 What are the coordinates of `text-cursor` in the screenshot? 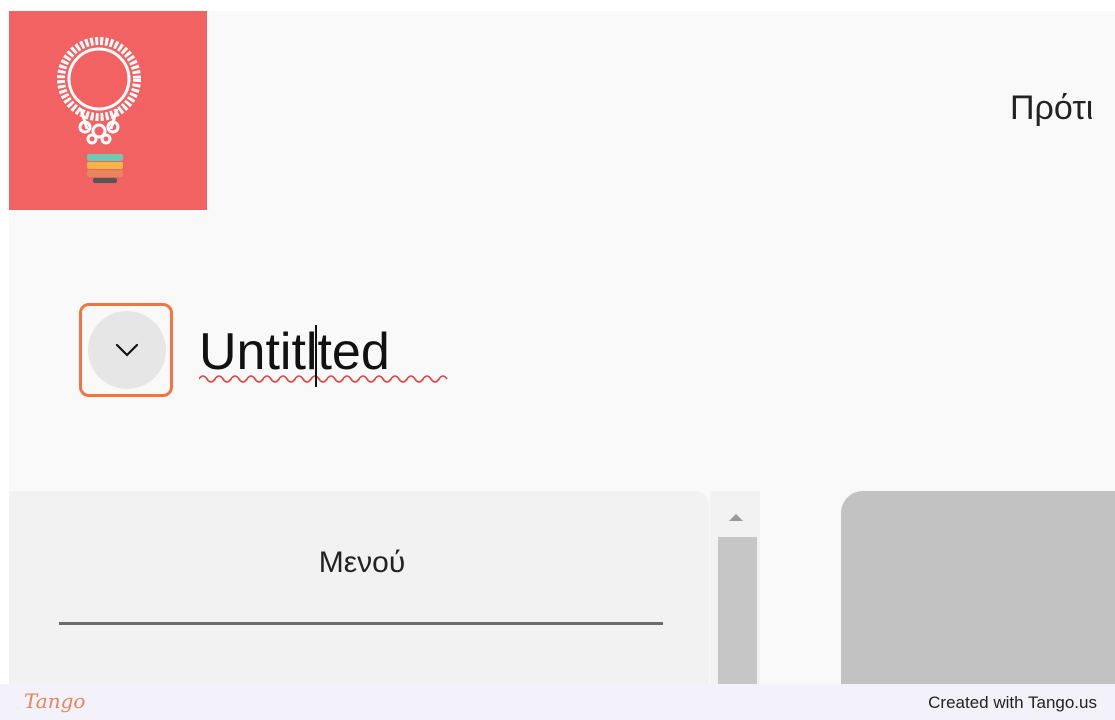 It's located at (316, 356).